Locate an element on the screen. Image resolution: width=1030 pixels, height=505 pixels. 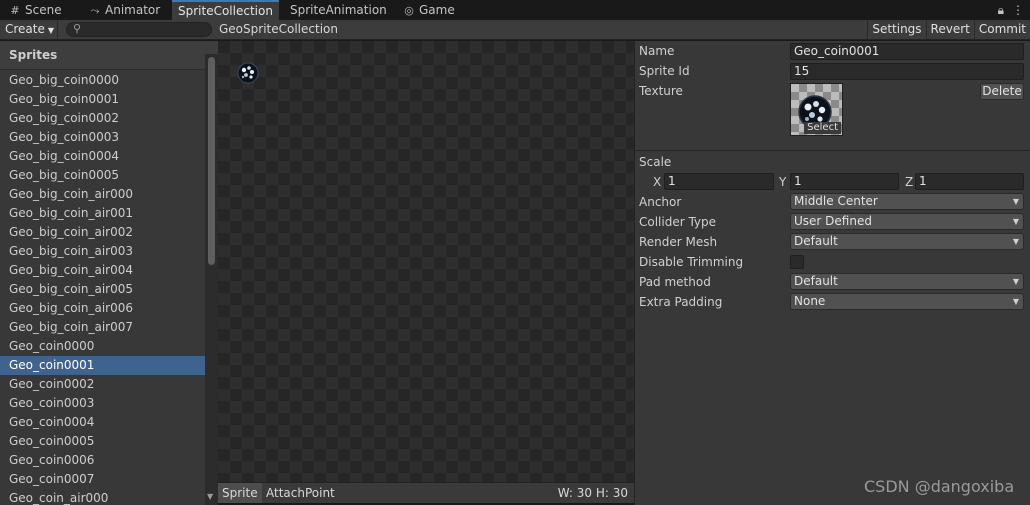
scale-z-label: Z is located at coordinates (909, 182).